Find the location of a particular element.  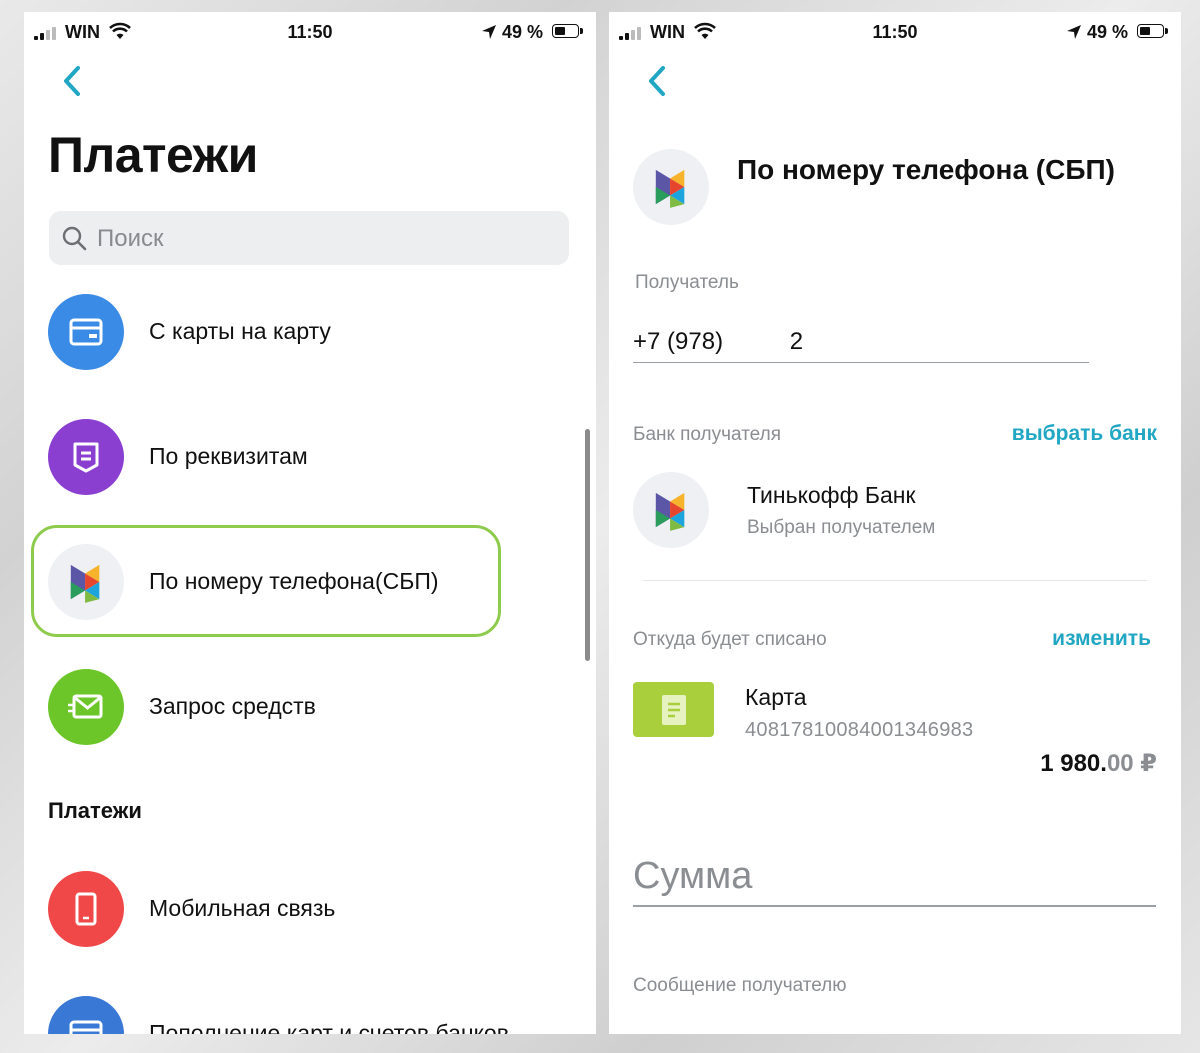

bank-name: Тинькофф Банк is located at coordinates (831, 495).